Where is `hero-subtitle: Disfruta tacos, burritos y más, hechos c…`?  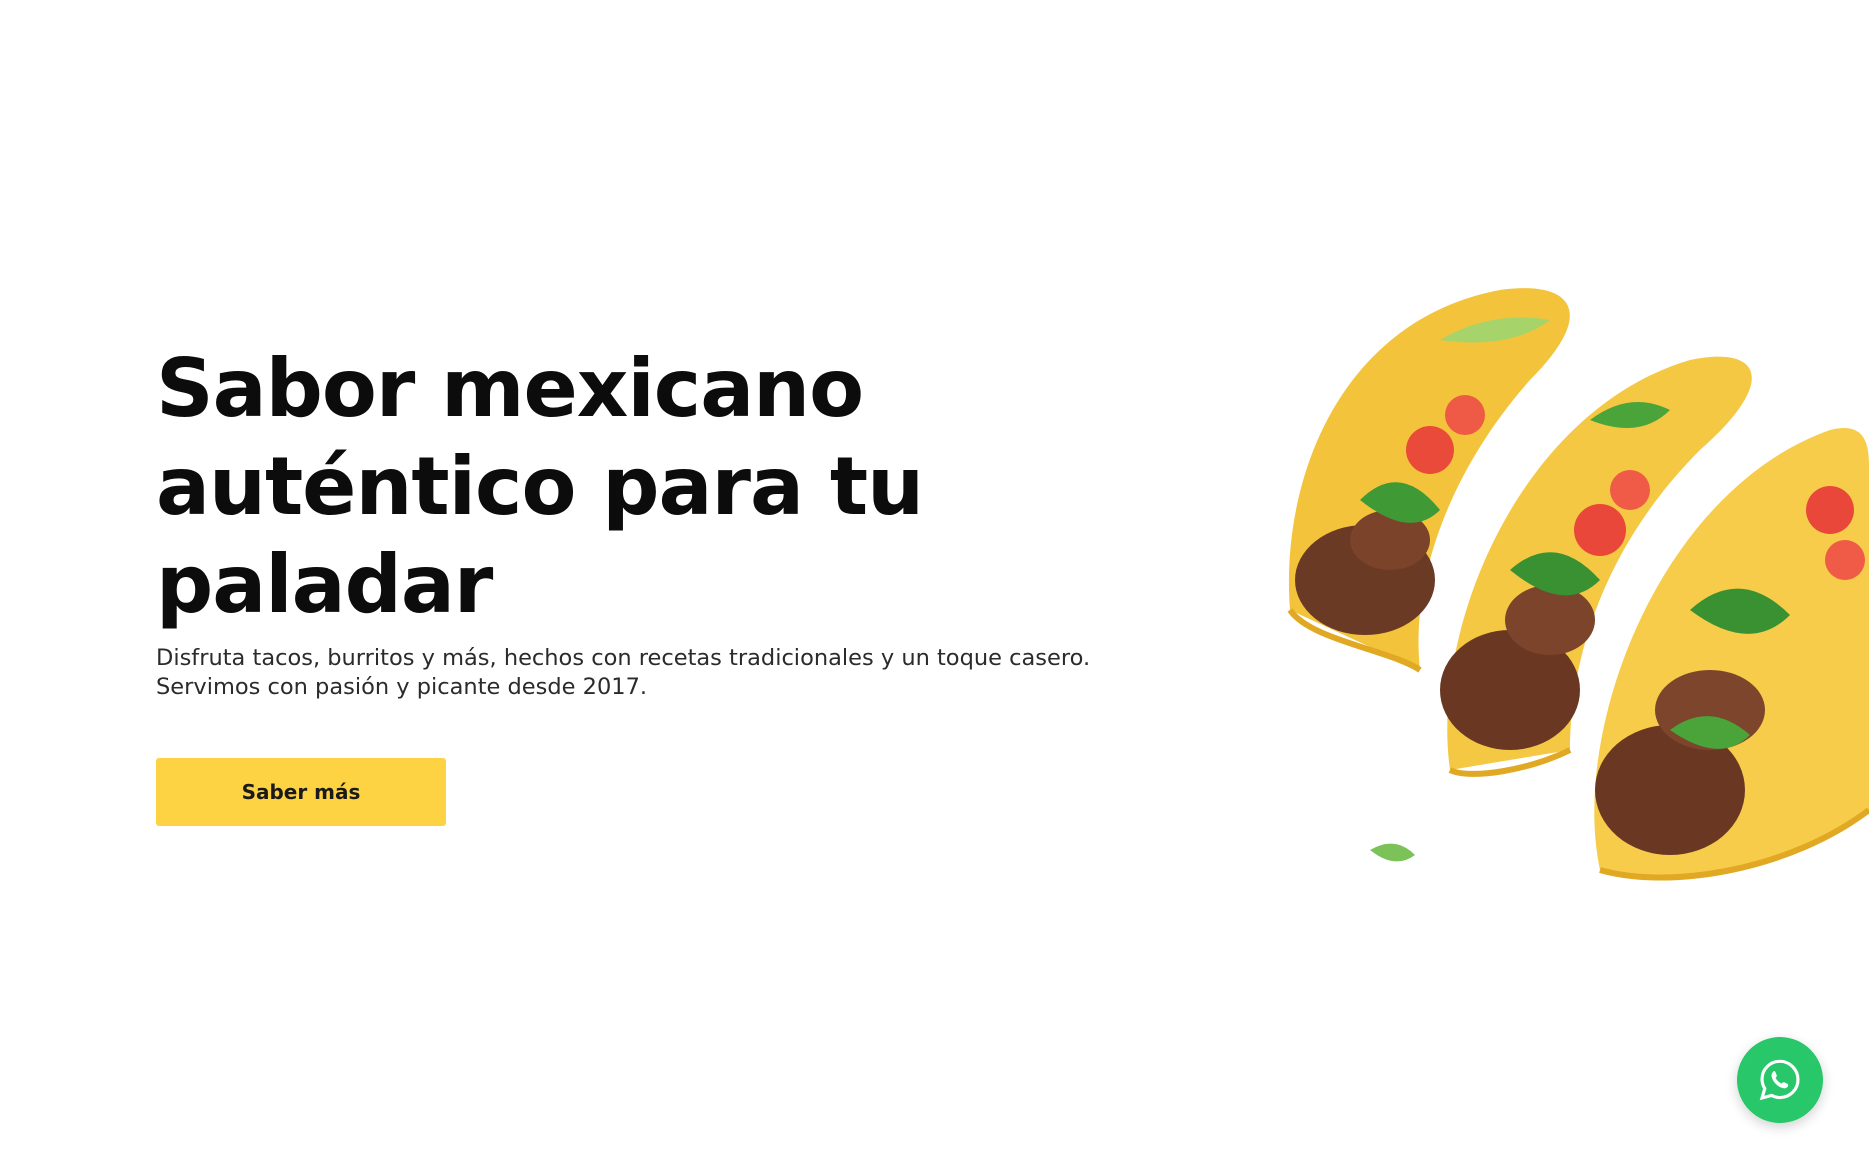
hero-subtitle: Disfruta tacos, burritos y más, hechos c… is located at coordinates (623, 672).